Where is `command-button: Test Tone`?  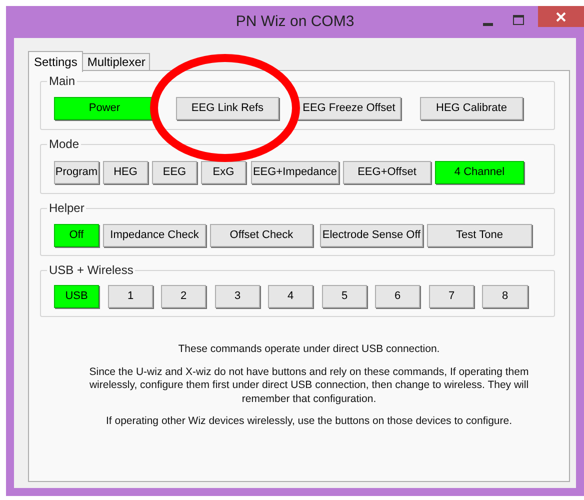 command-button: Test Tone is located at coordinates (479, 235).